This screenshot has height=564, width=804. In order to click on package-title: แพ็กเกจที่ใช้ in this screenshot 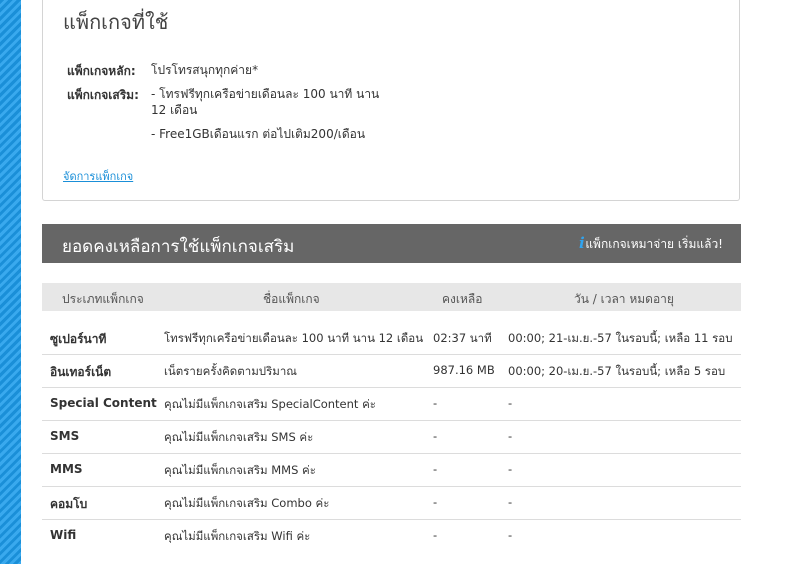, I will do `click(116, 22)`.